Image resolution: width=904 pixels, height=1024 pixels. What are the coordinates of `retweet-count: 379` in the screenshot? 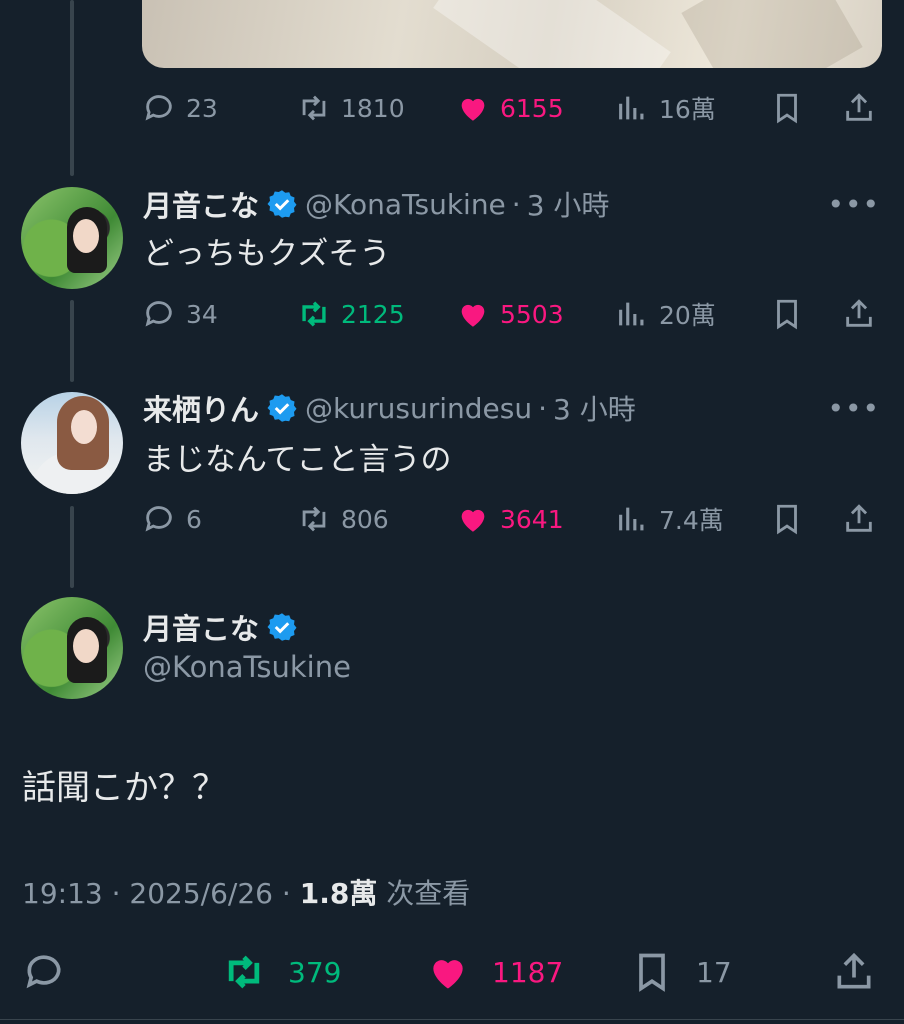 It's located at (315, 972).